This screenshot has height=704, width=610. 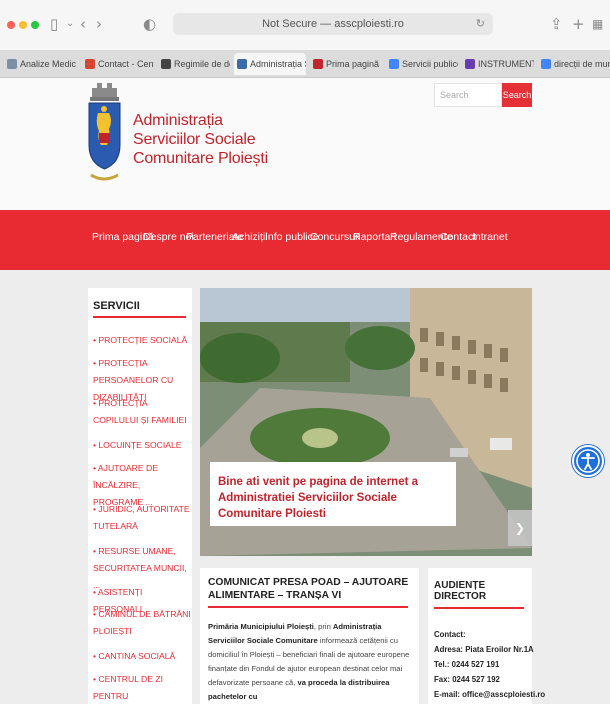 I want to click on sidebar-item-centrul-de-zi: • Centrul de zi pentru, so click(x=142, y=687).